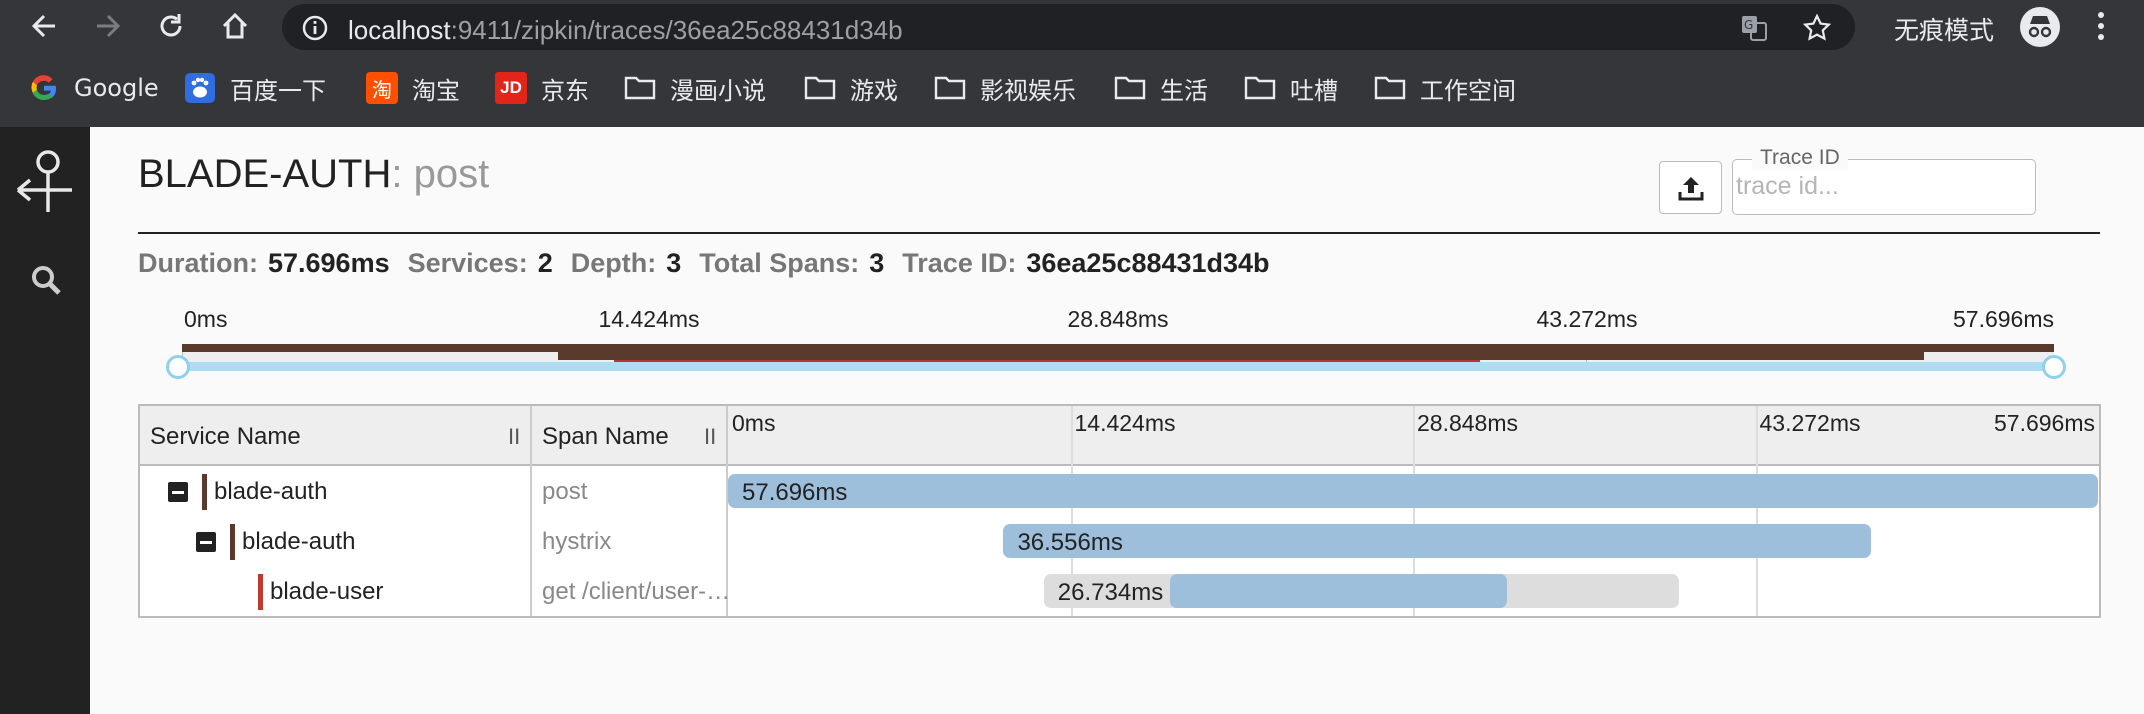 The height and width of the screenshot is (714, 2144). I want to click on timeline-tick-label: 43.272ms, so click(1810, 423).